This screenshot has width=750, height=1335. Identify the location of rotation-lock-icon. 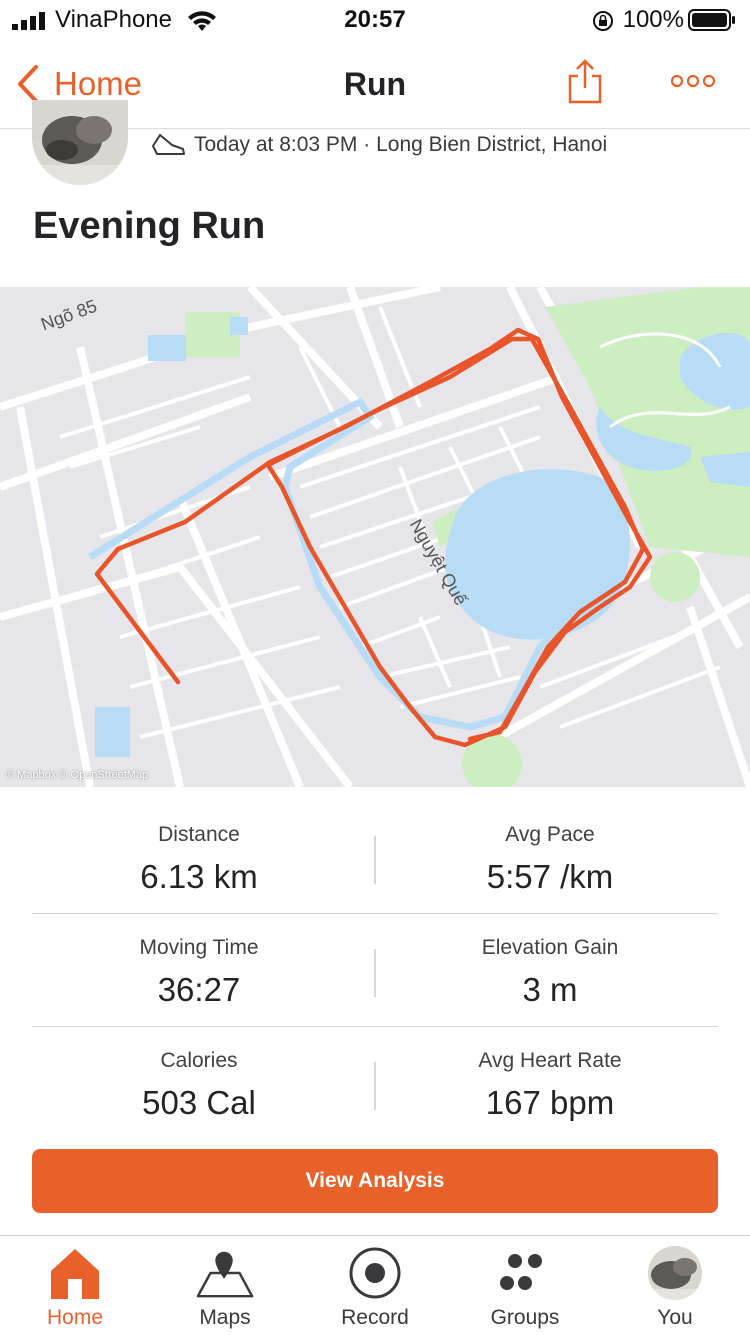
(603, 21).